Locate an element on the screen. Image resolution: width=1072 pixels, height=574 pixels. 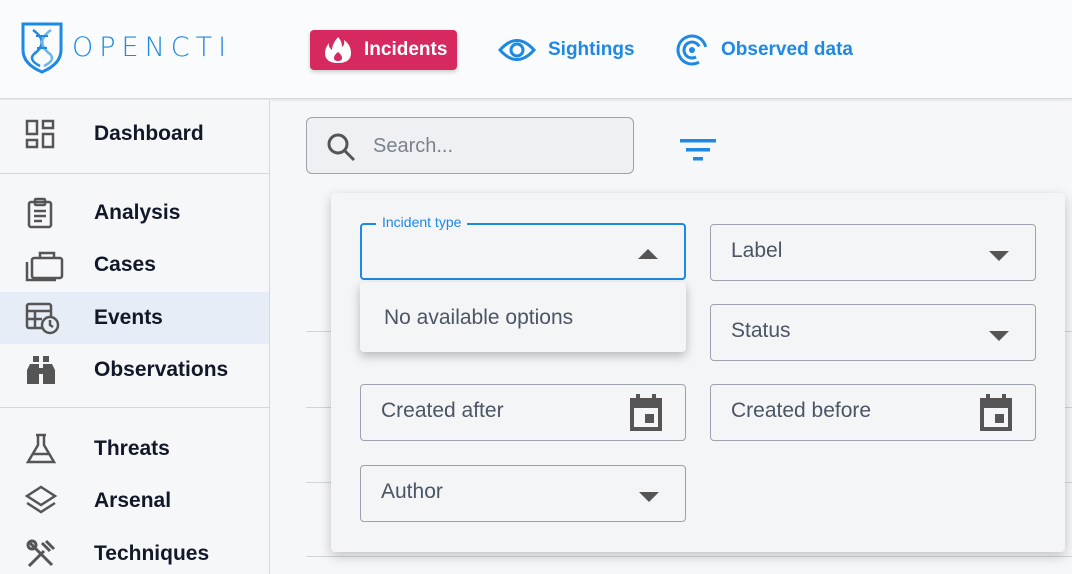
created-before-label: Created before is located at coordinates (801, 410).